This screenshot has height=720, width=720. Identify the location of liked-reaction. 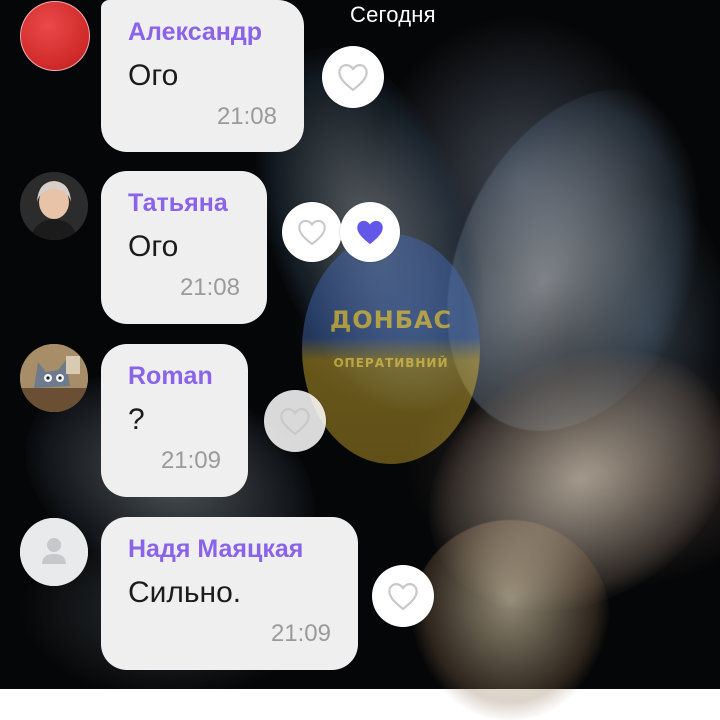
(370, 232).